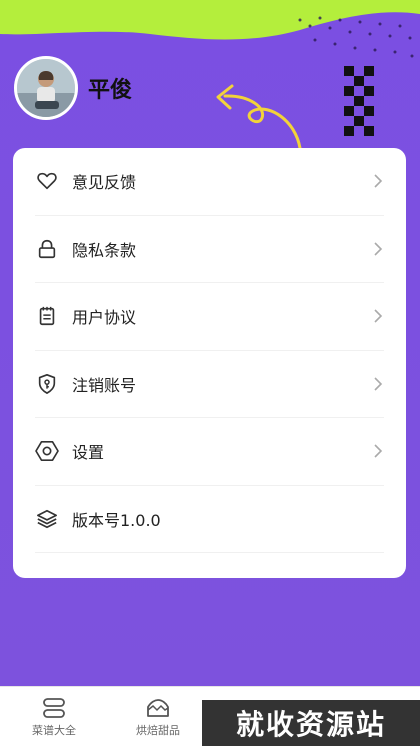 The image size is (420, 746). I want to click on menu-item-privacy: 隐私条款, so click(209, 249).